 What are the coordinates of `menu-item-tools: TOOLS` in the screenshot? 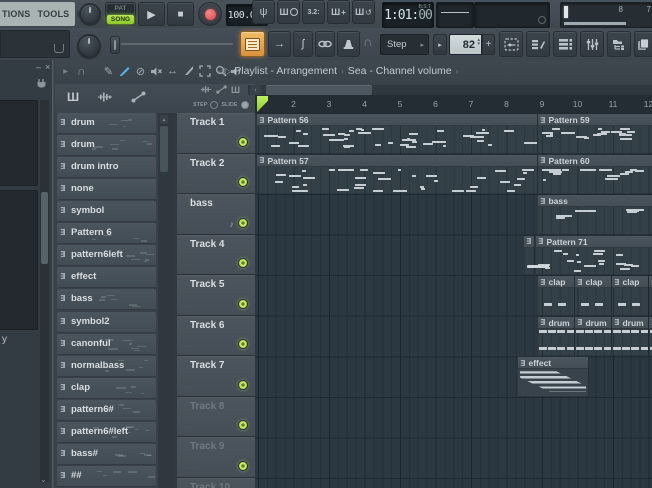 It's located at (54, 14).